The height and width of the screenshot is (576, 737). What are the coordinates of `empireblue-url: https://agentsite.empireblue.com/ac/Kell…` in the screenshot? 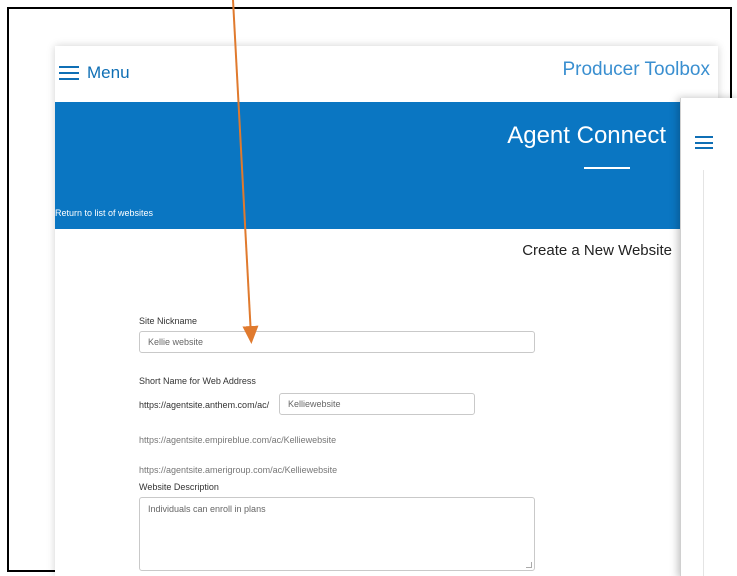 It's located at (238, 440).